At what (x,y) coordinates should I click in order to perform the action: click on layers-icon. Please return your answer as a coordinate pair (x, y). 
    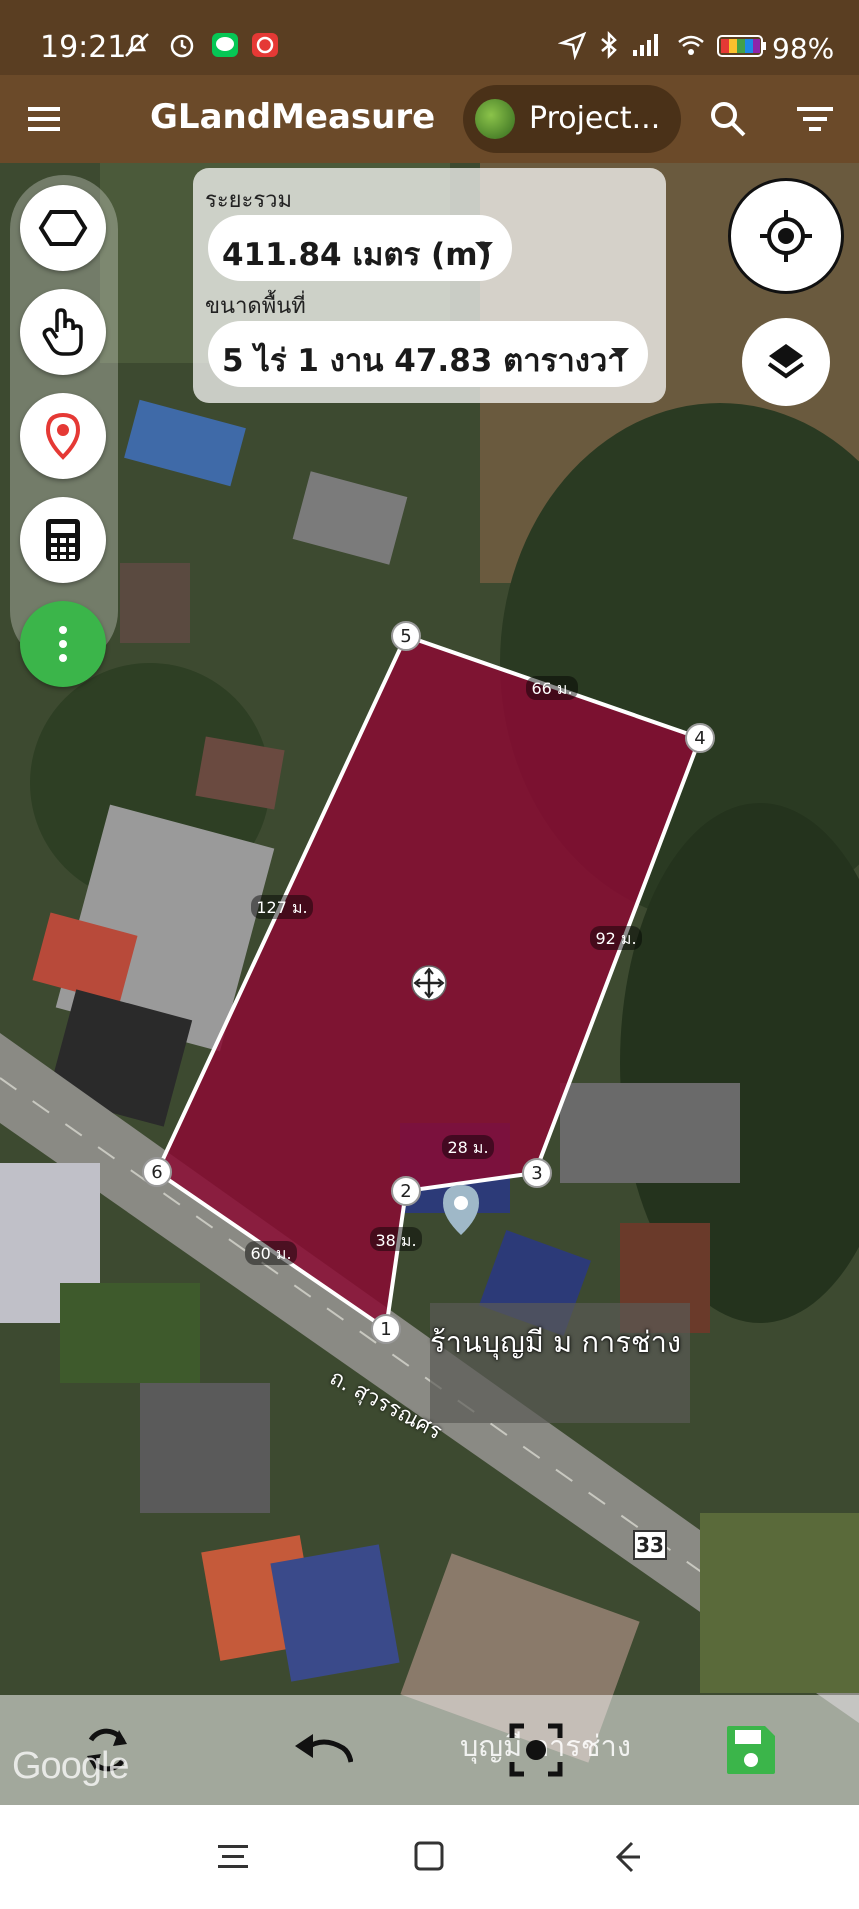
    Looking at the image, I should click on (786, 361).